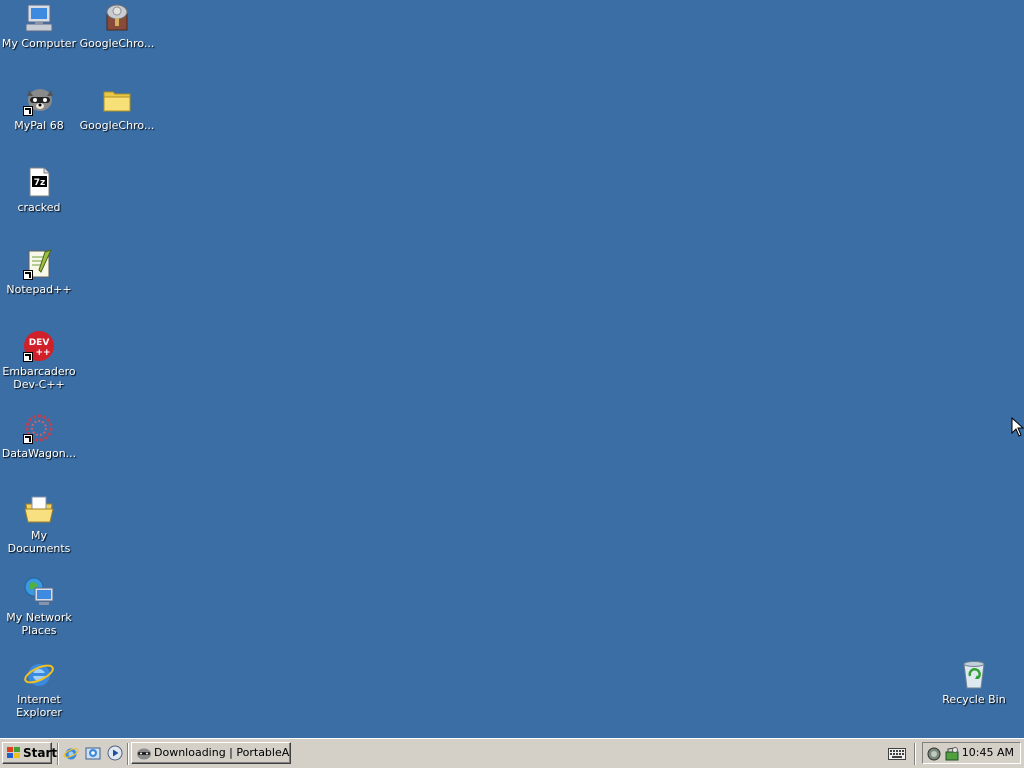 This screenshot has height=768, width=1024. What do you see at coordinates (39, 207) in the screenshot?
I see `desktop-icon-label: cracked` at bounding box center [39, 207].